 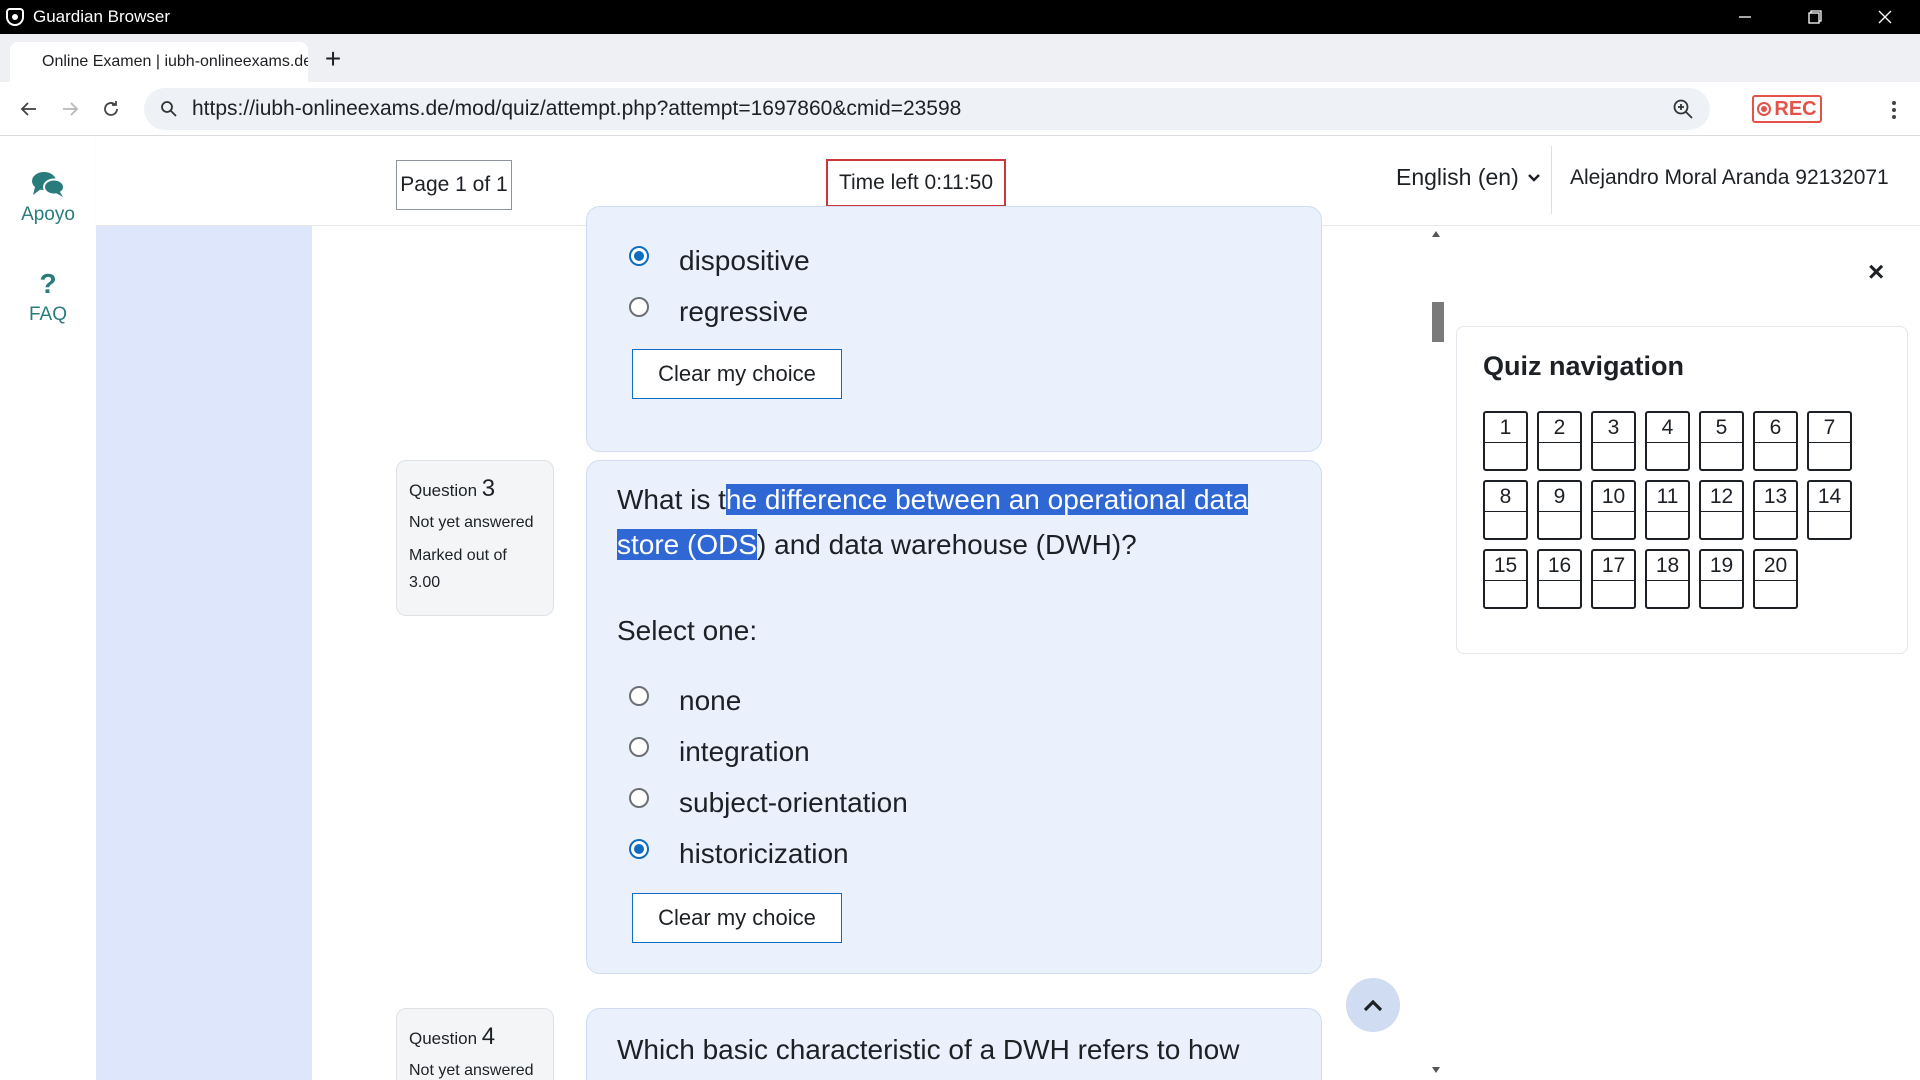 What do you see at coordinates (719, 752) in the screenshot?
I see `option-integration: integration` at bounding box center [719, 752].